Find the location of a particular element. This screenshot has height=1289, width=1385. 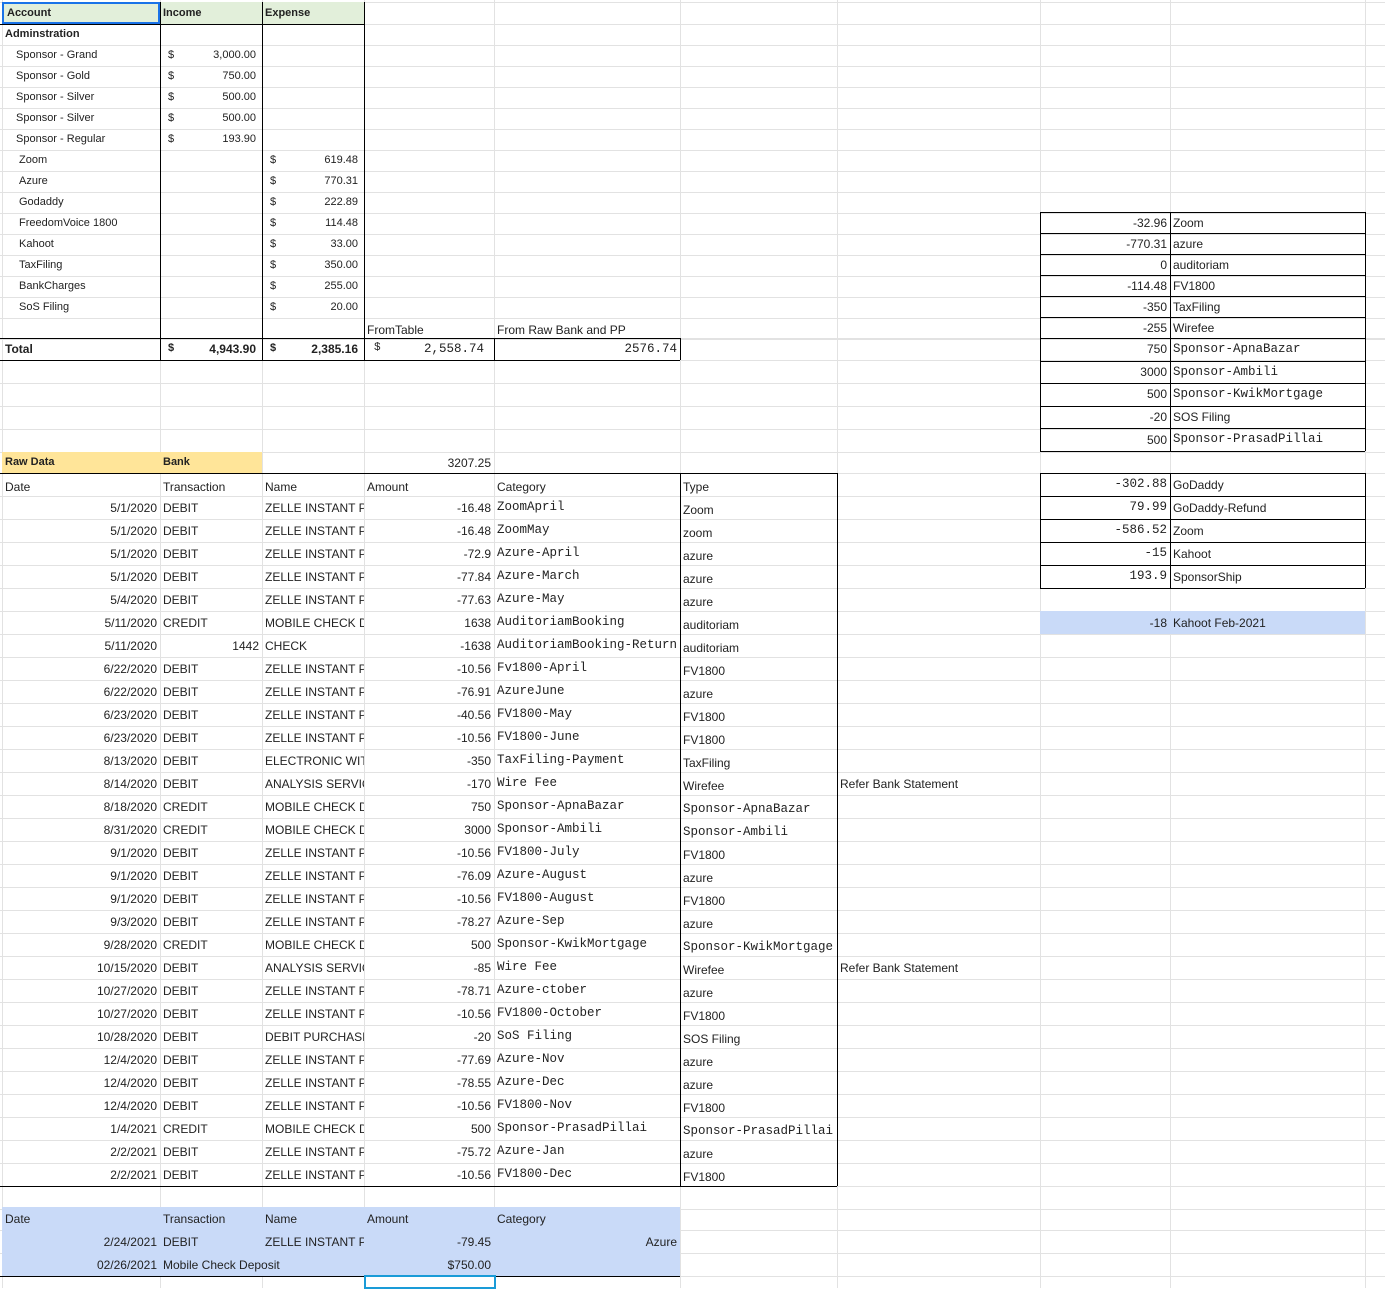

raw-data-title: Raw Data is located at coordinates (81, 462).